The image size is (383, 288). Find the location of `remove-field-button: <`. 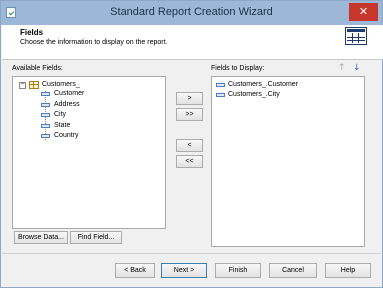

remove-field-button: < is located at coordinates (189, 145).